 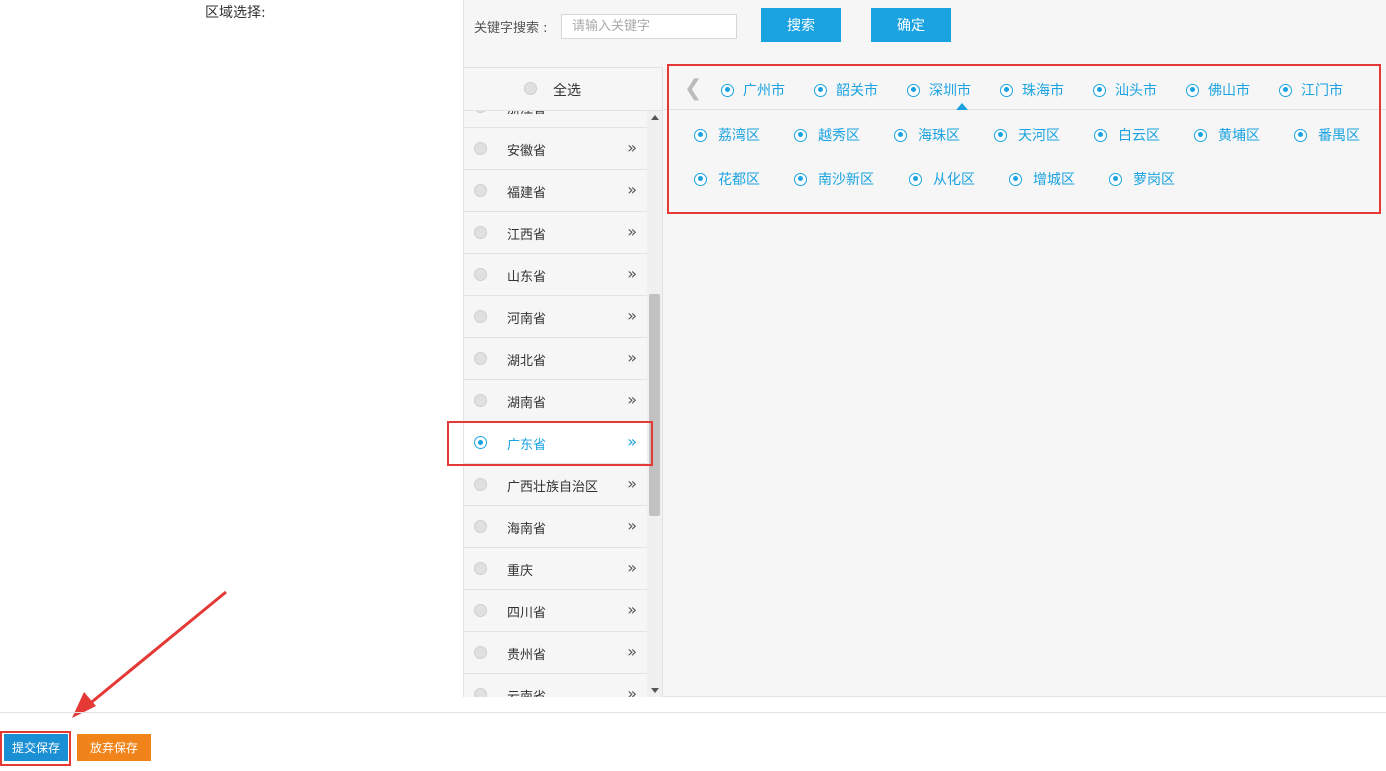 What do you see at coordinates (942, 179) in the screenshot?
I see `district-item: 从化区` at bounding box center [942, 179].